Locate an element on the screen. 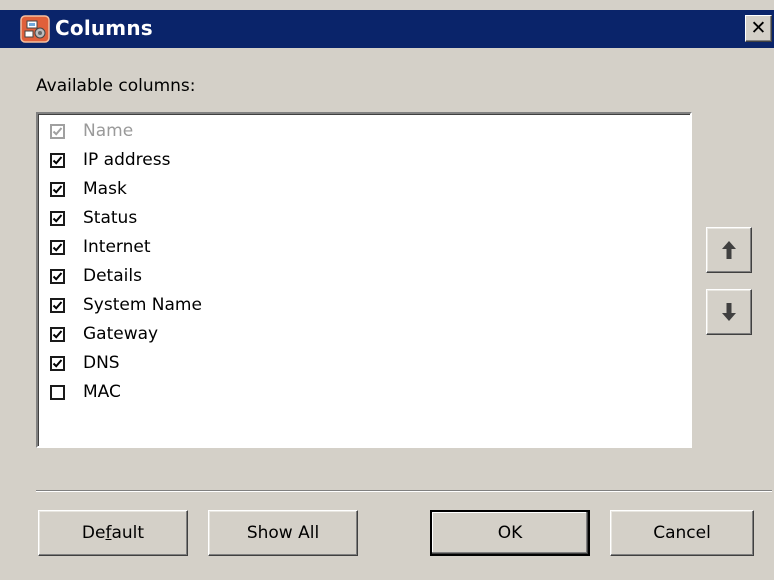 This screenshot has height=580, width=774. arrow-down-icon is located at coordinates (729, 312).